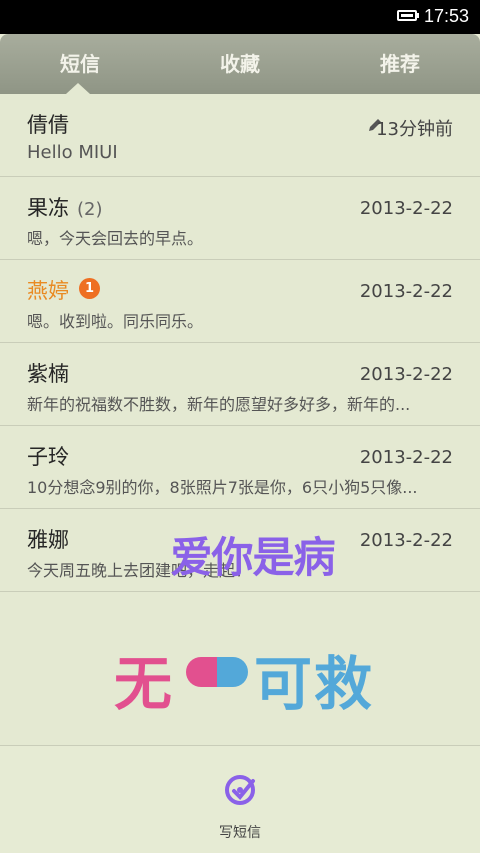  What do you see at coordinates (48, 208) in the screenshot?
I see `contact-name-text: 果冻` at bounding box center [48, 208].